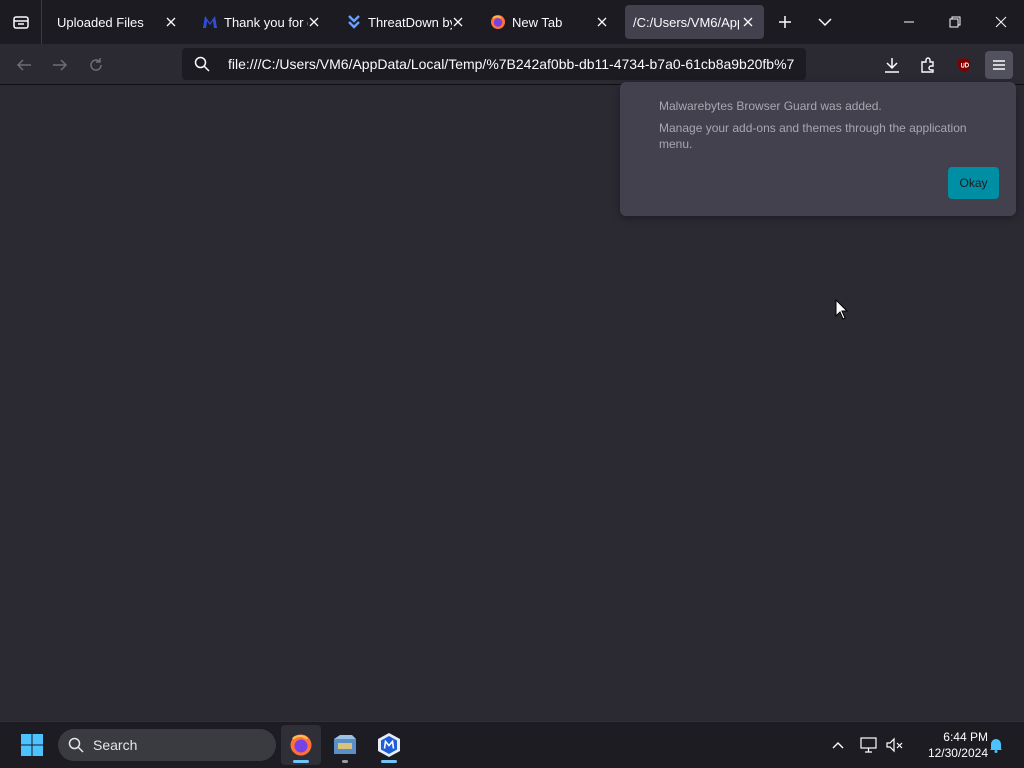 The width and height of the screenshot is (1024, 768). I want to click on start-button, so click(32, 745).